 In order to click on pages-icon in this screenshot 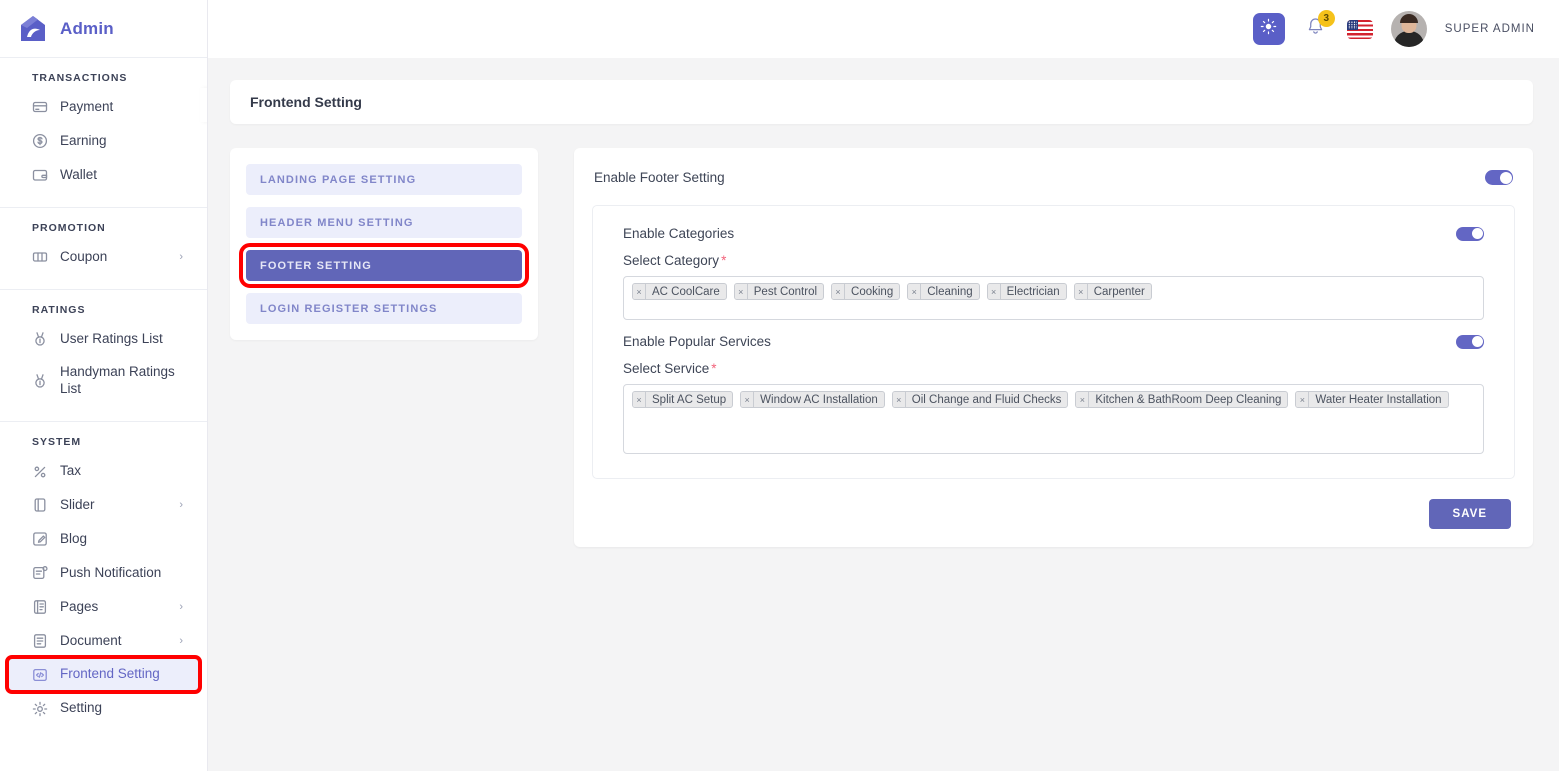, I will do `click(40, 607)`.